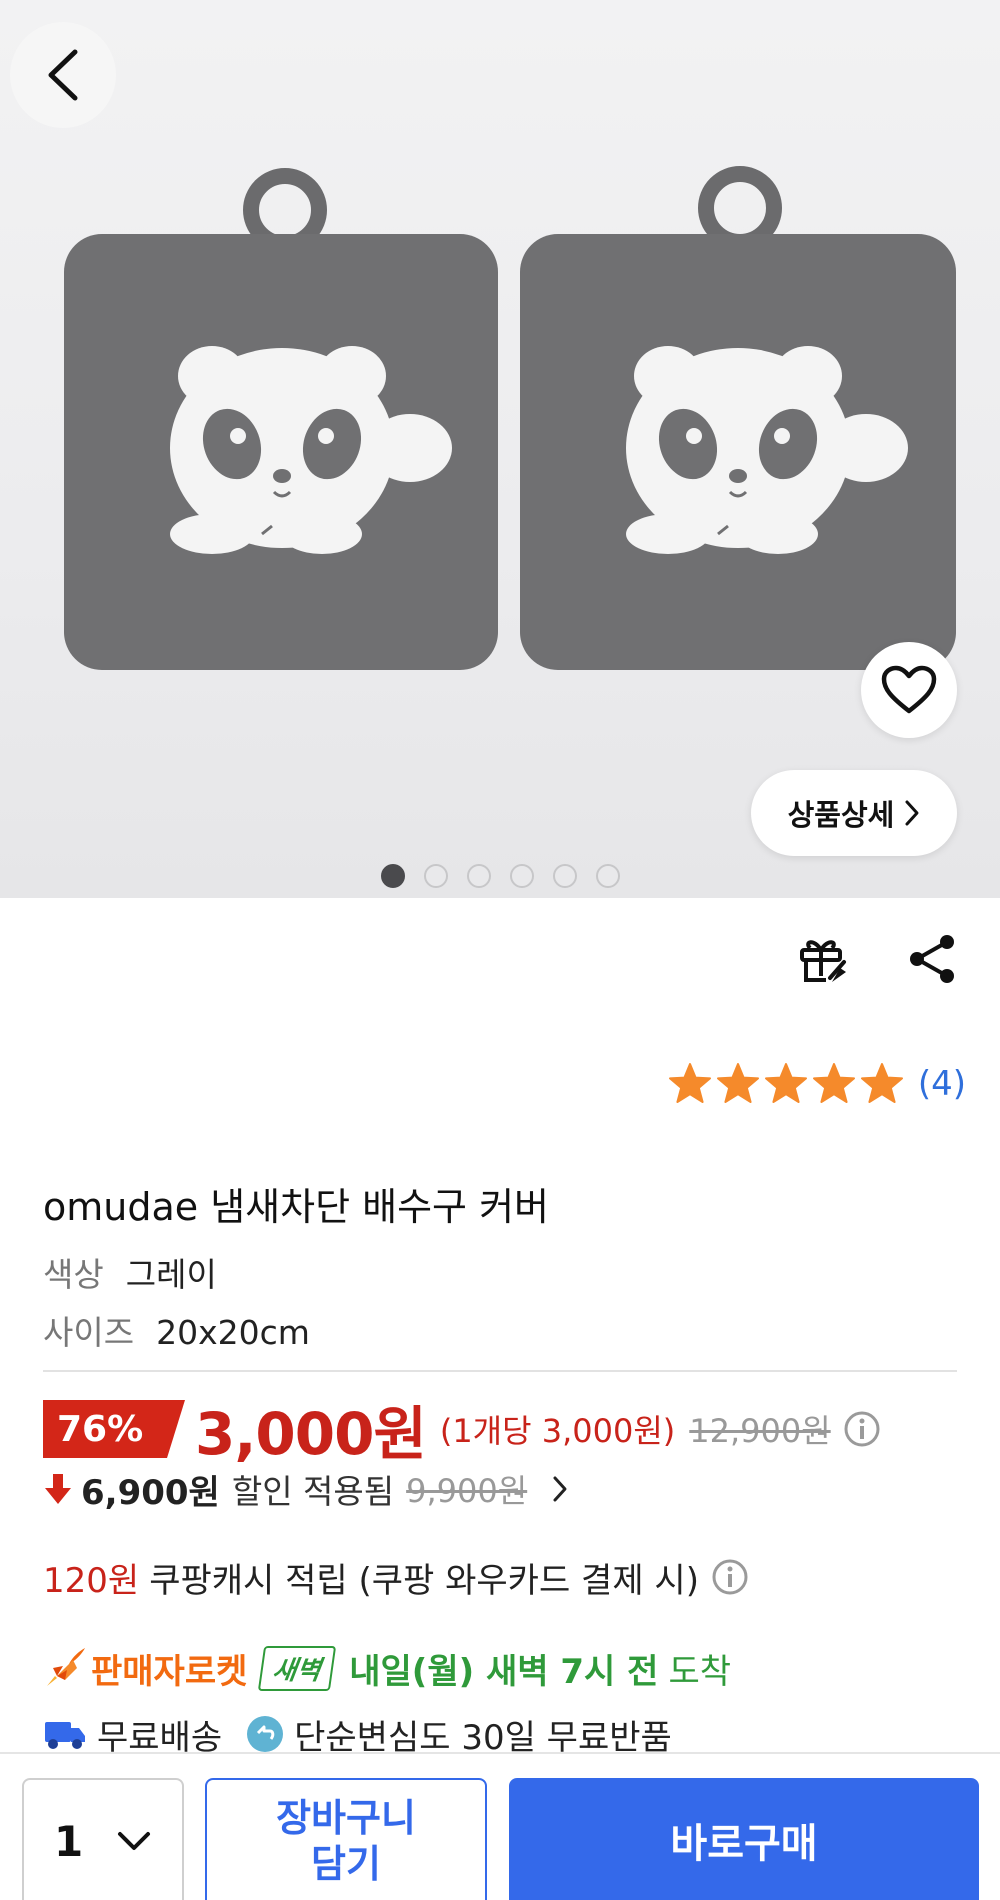  I want to click on option-value: 그레이, so click(171, 1274).